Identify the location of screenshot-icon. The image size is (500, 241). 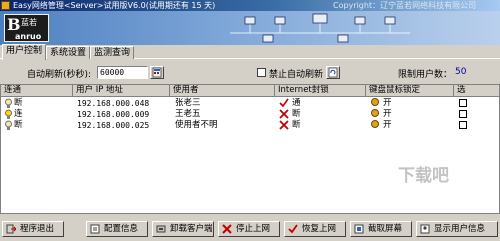
(359, 229).